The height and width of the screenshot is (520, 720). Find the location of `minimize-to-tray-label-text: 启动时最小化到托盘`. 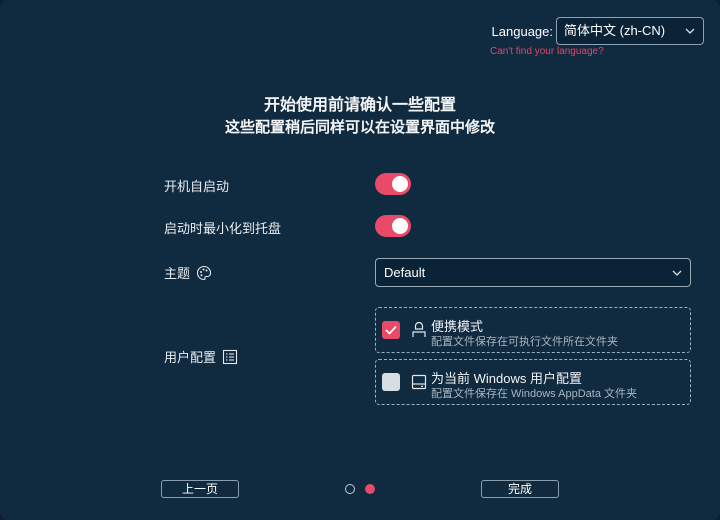

minimize-to-tray-label-text: 启动时最小化到托盘 is located at coordinates (223, 228).